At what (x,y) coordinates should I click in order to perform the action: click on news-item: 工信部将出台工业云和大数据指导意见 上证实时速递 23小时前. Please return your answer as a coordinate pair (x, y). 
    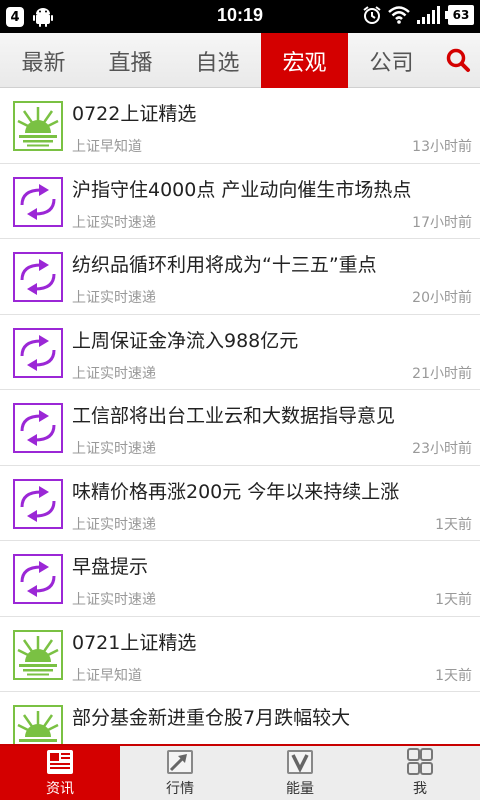
    Looking at the image, I should click on (240, 428).